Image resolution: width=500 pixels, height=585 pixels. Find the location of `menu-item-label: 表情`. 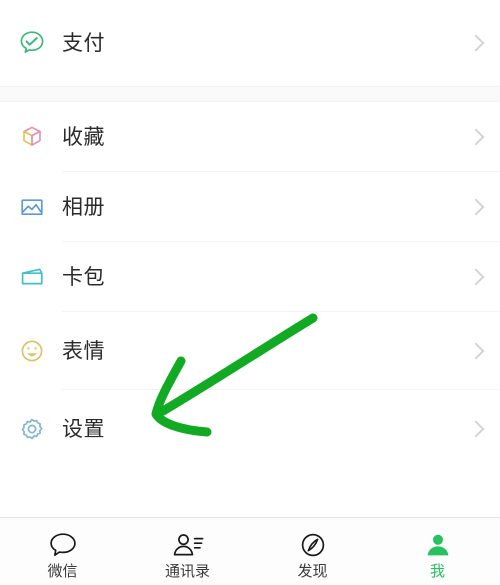

menu-item-label: 表情 is located at coordinates (83, 350).